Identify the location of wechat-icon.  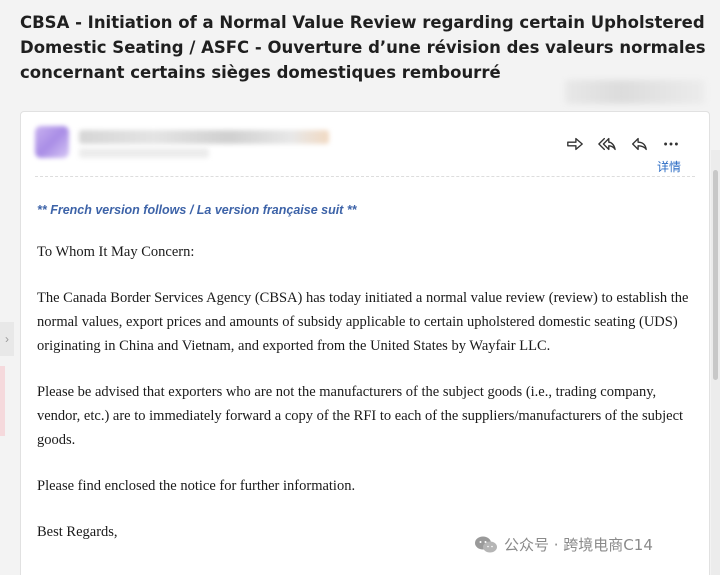
(486, 544).